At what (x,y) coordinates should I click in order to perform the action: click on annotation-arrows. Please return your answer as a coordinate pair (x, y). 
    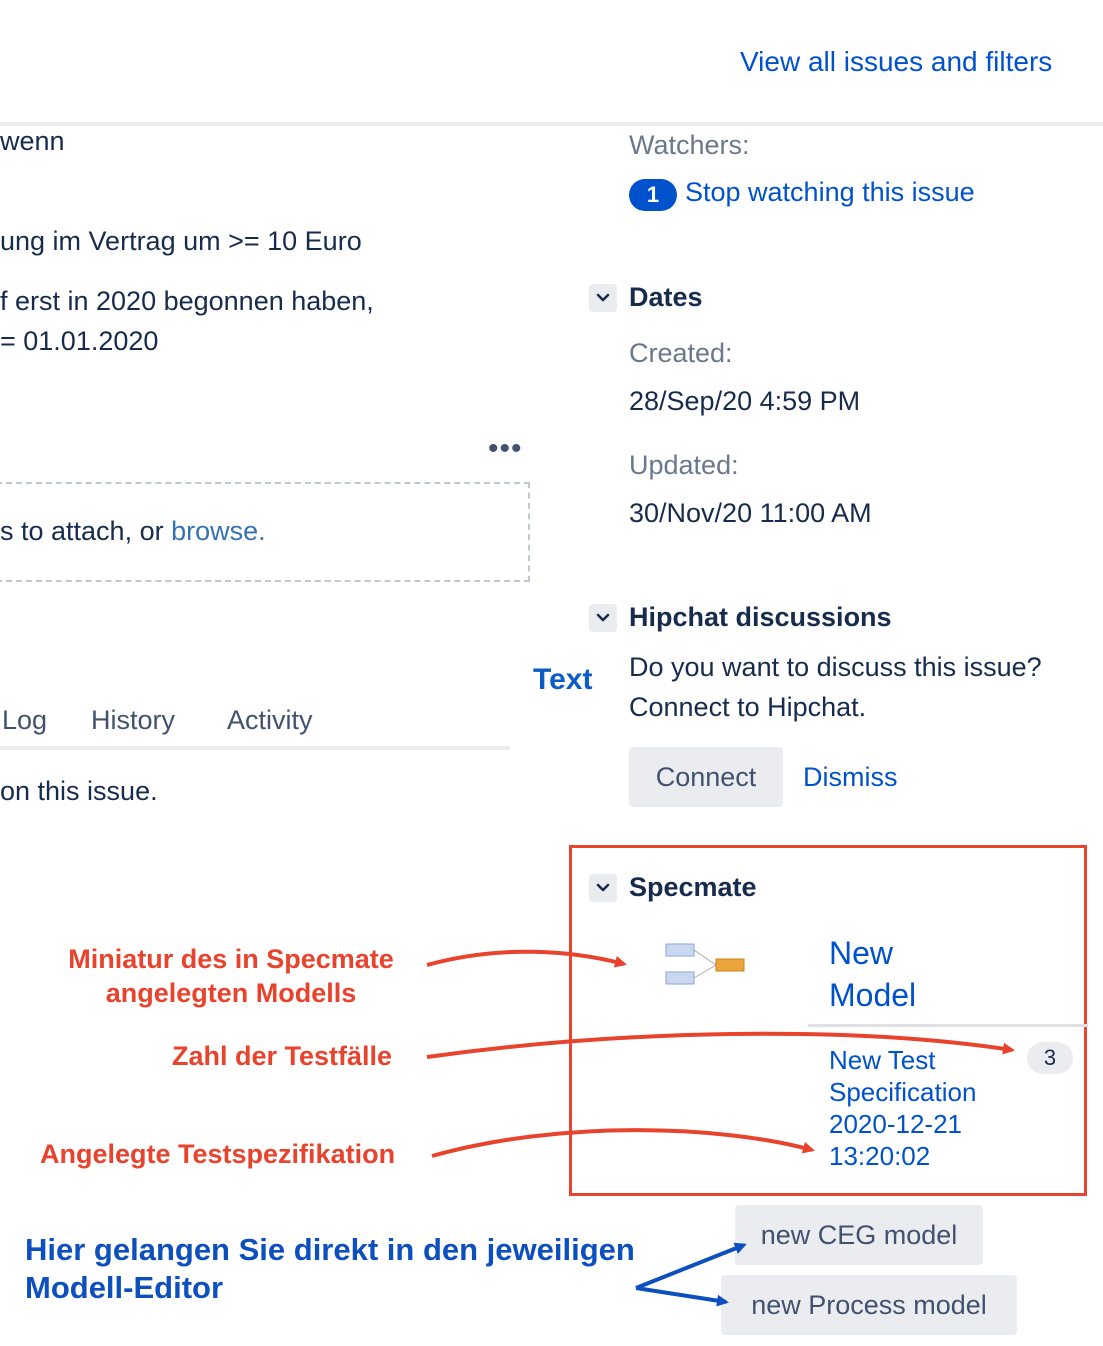
    Looking at the image, I should click on (720, 1128).